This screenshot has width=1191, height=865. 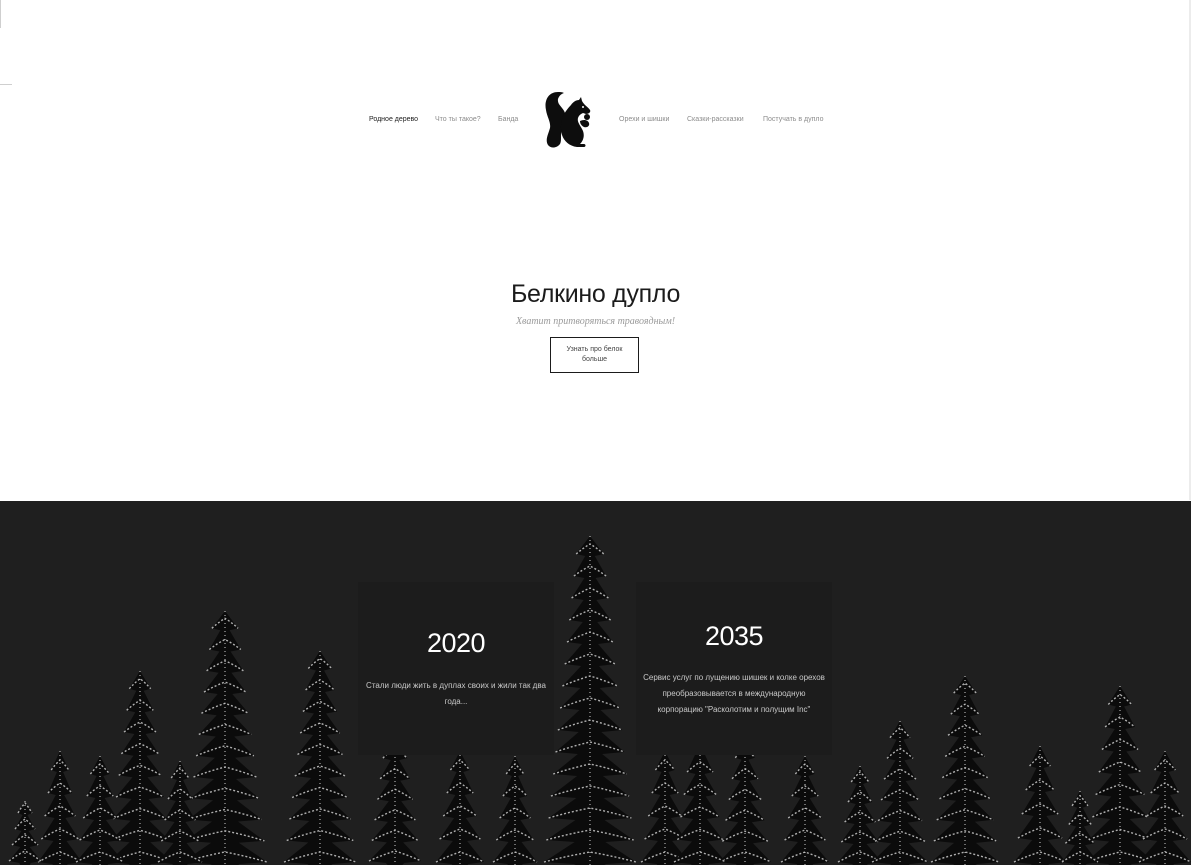 I want to click on nav-item-about: Что ты такое?, so click(x=458, y=119).